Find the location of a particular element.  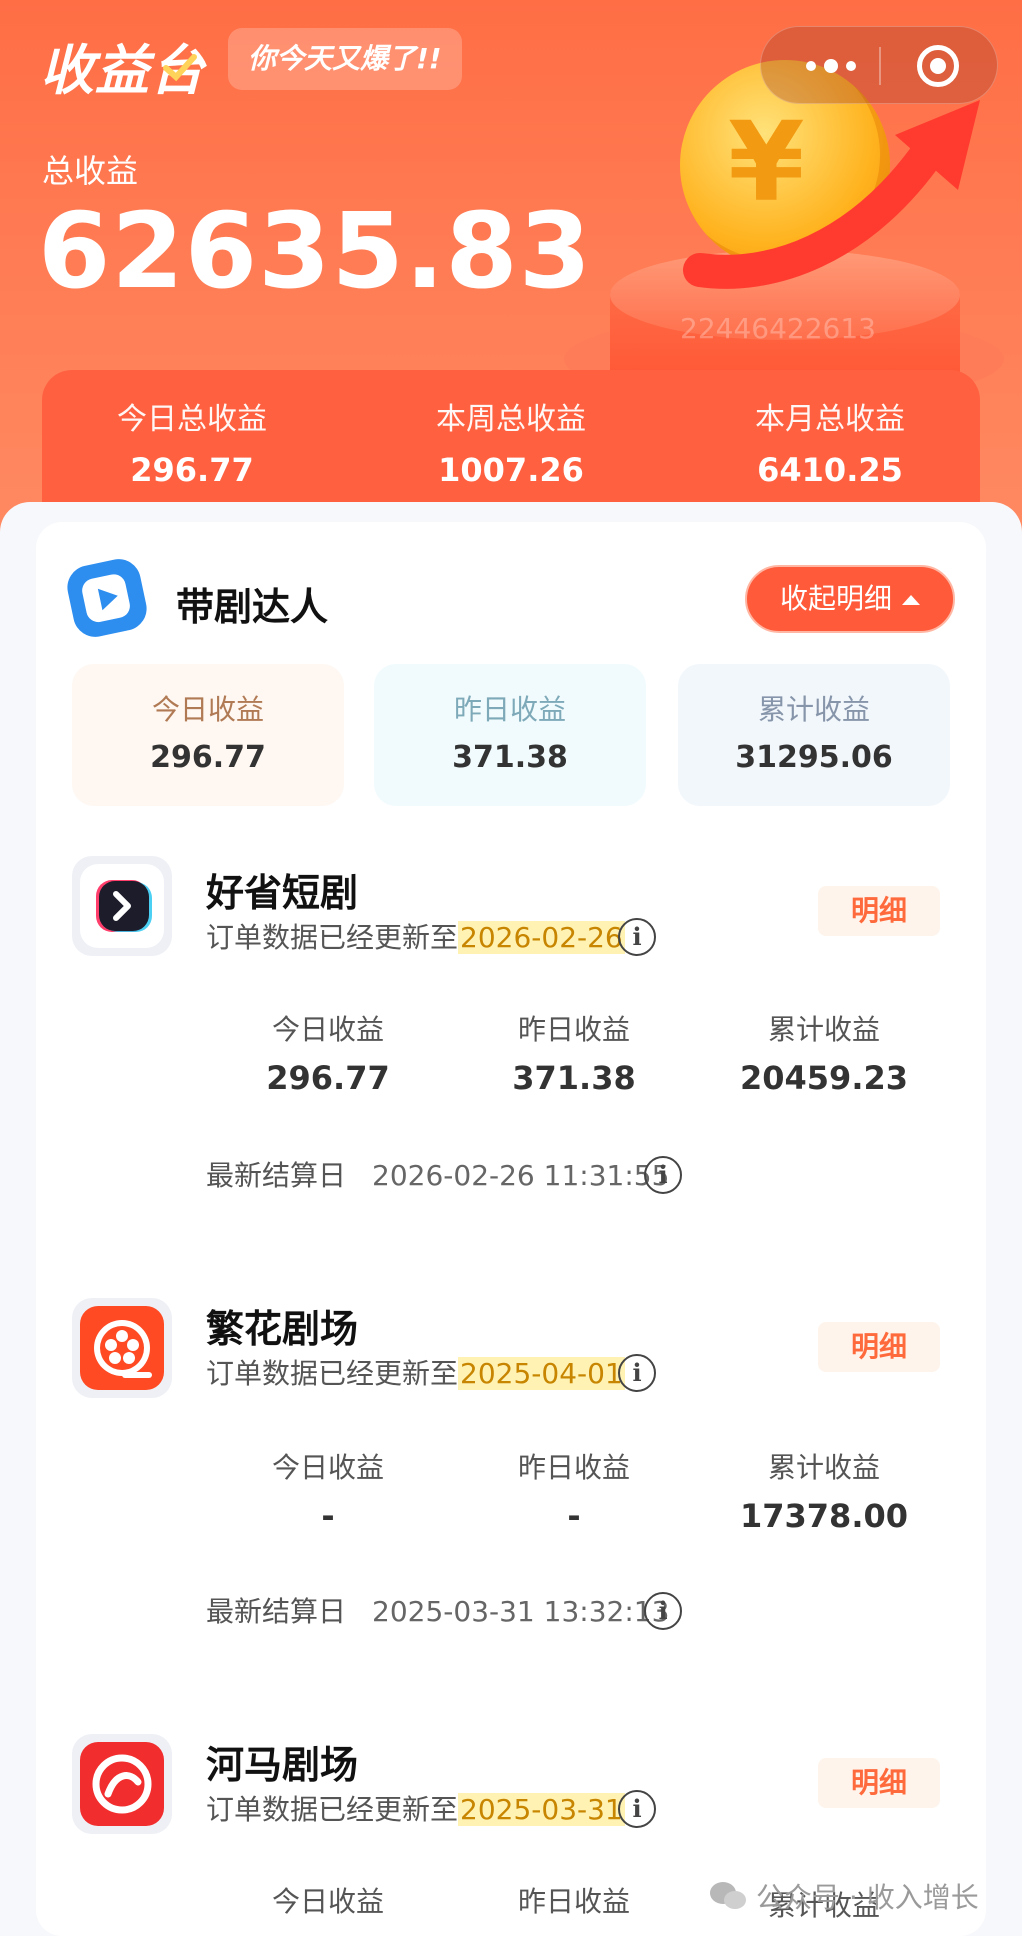

platform-name: 河马剧场 is located at coordinates (282, 1765).